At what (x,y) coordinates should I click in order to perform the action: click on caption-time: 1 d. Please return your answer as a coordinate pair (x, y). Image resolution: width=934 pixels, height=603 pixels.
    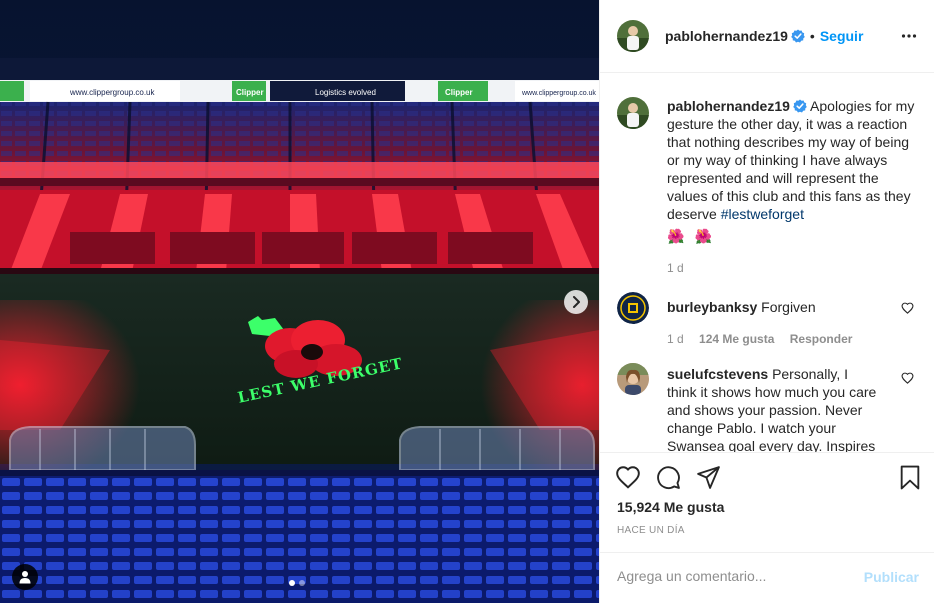
    Looking at the image, I should click on (792, 268).